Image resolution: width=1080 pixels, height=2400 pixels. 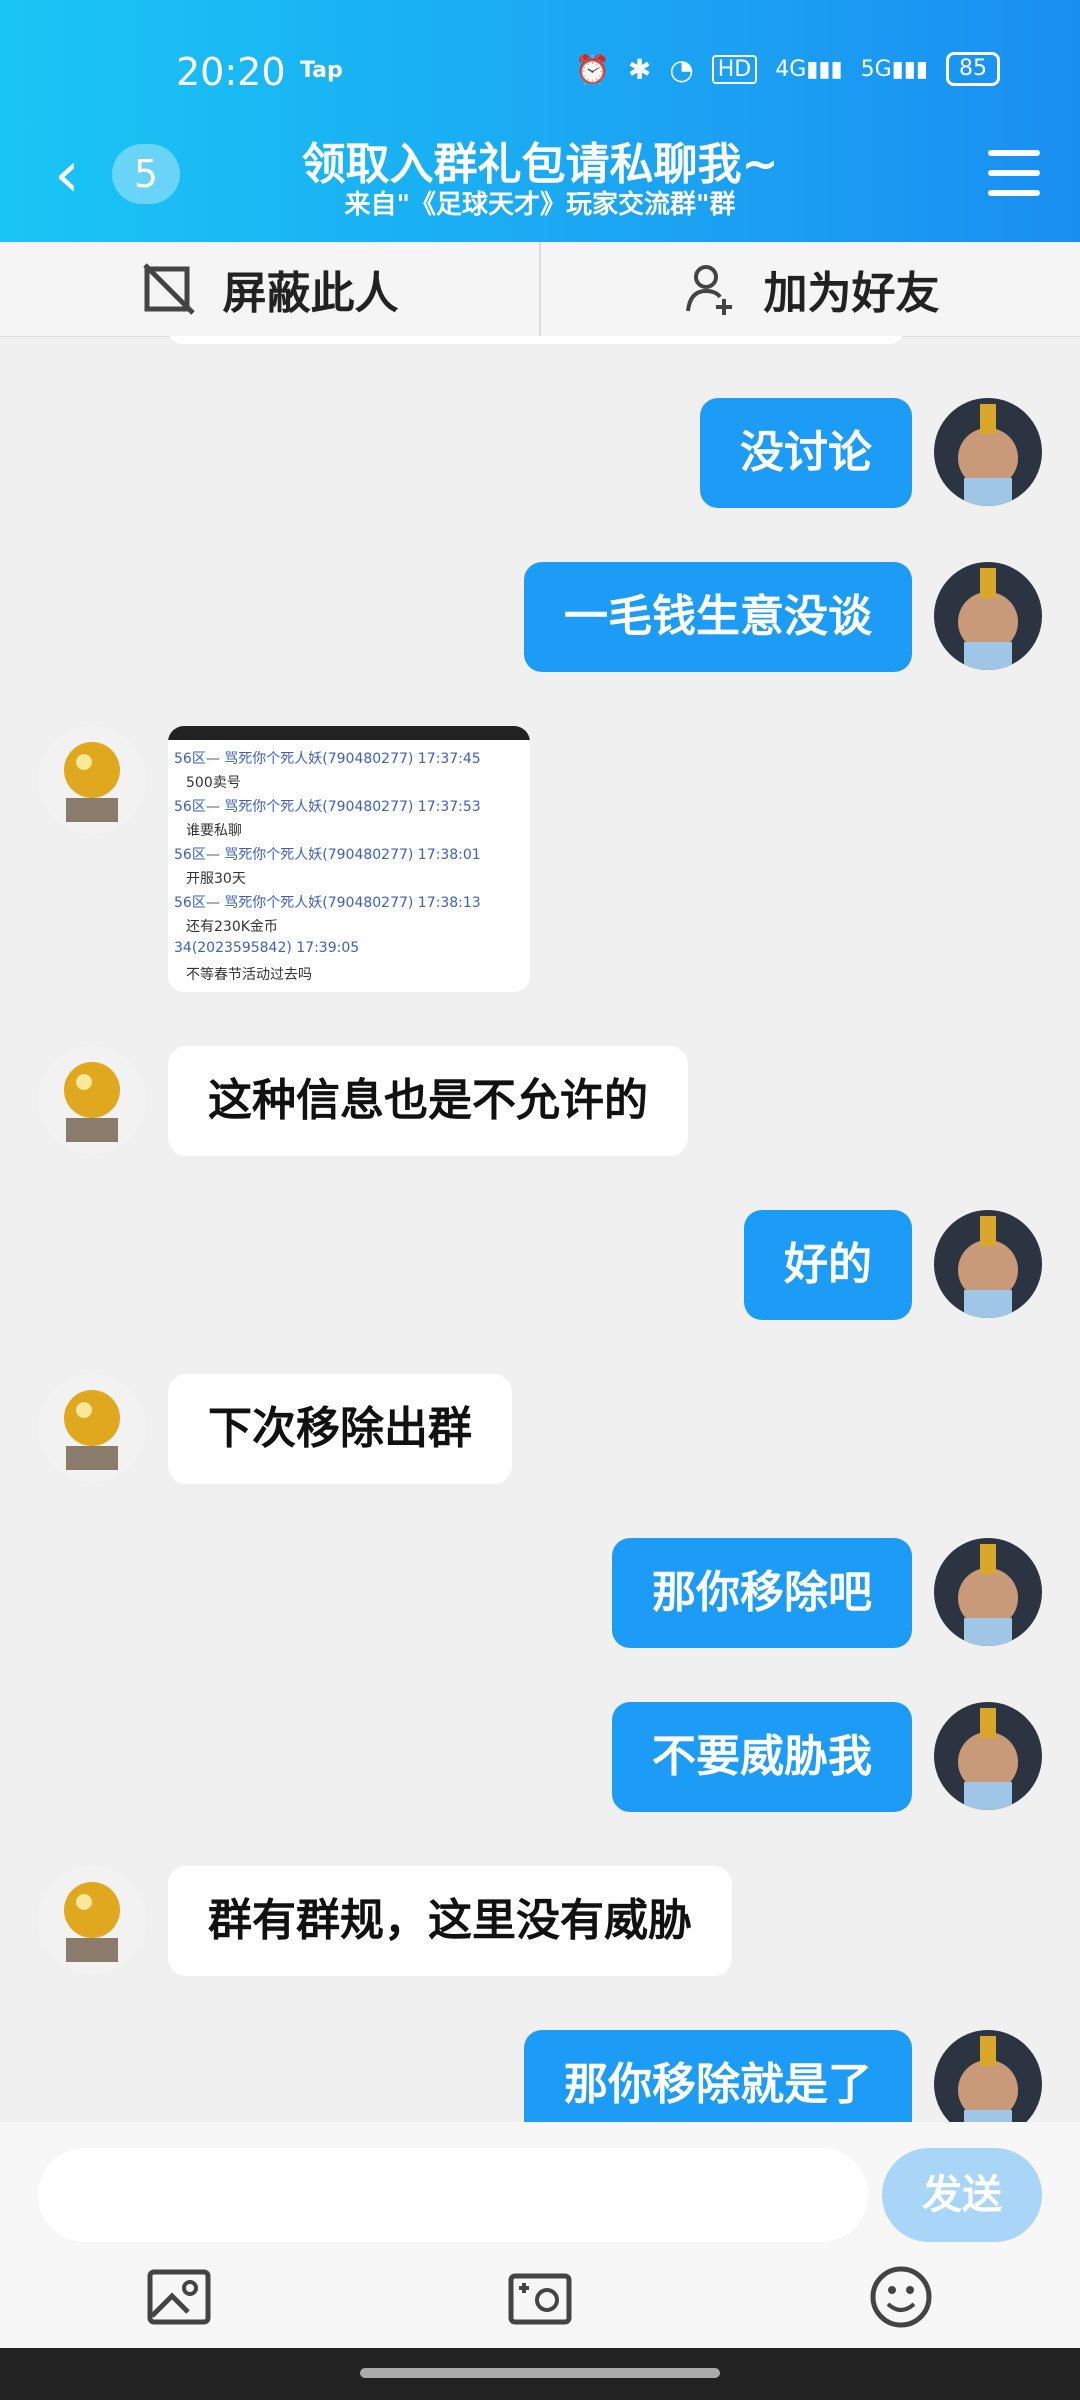 I want to click on message-row: 这种信息也是不允许的, so click(x=363, y=1101).